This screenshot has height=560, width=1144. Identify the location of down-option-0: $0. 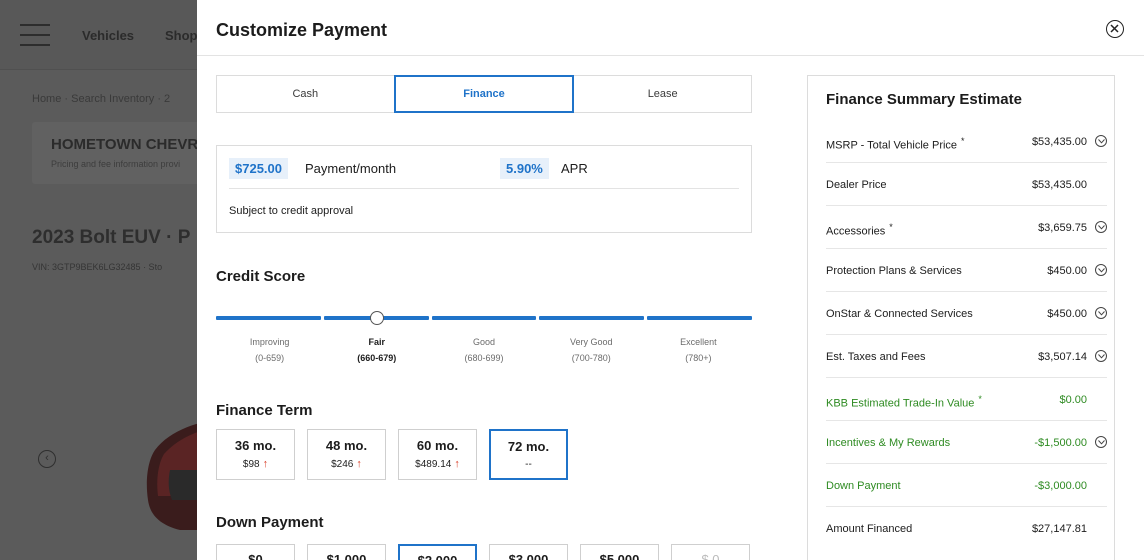
(255, 552).